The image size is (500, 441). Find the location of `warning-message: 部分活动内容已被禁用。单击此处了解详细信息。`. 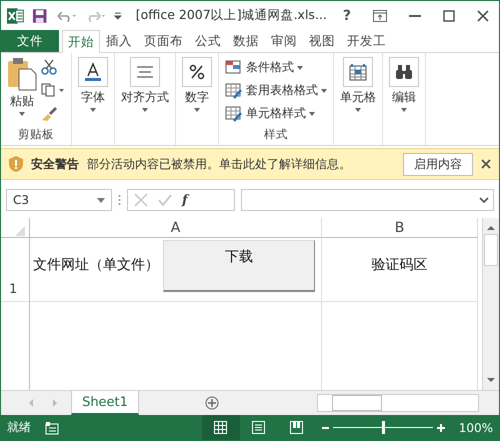

warning-message: 部分活动内容已被禁用。单击此处了解详细信息。 is located at coordinates (219, 164).